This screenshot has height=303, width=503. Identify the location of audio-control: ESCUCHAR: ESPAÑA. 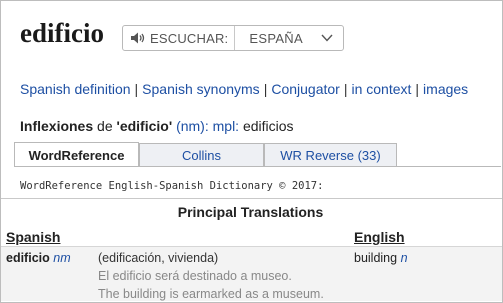
(233, 38).